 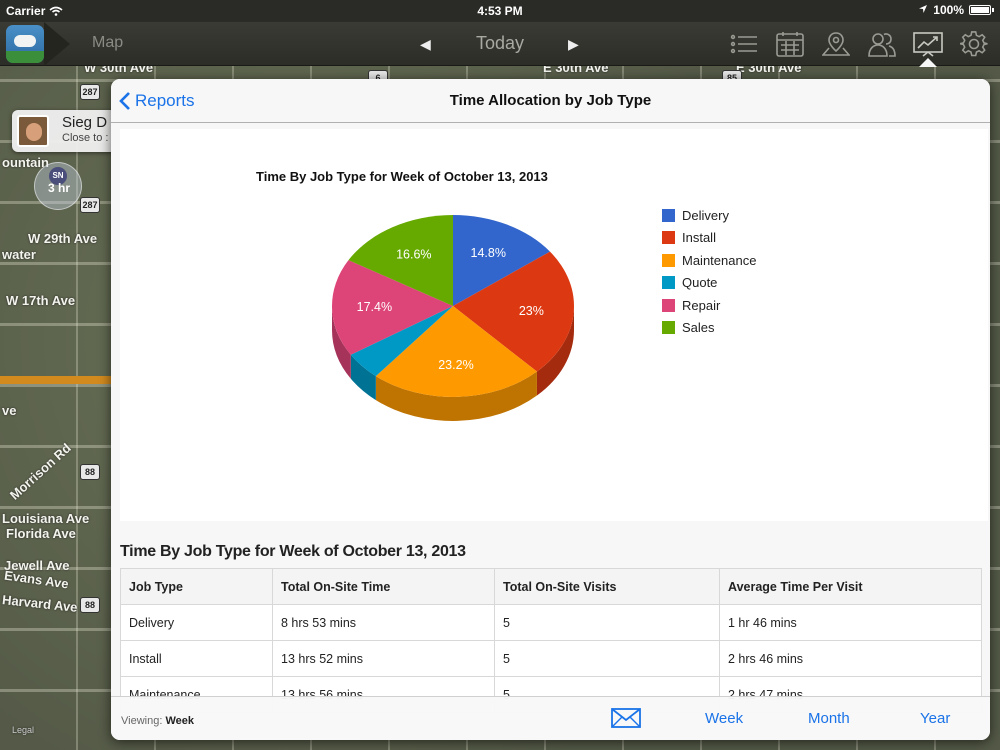 I want to click on battery-percent: 100%, so click(x=948, y=10).